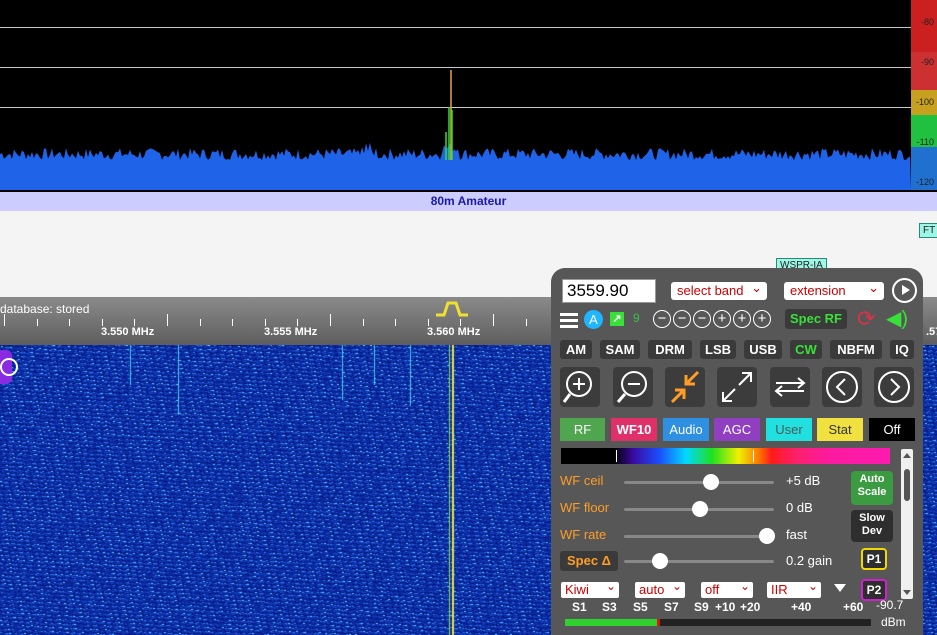  What do you see at coordinates (866, 319) in the screenshot?
I see `reload-icon: ⟳` at bounding box center [866, 319].